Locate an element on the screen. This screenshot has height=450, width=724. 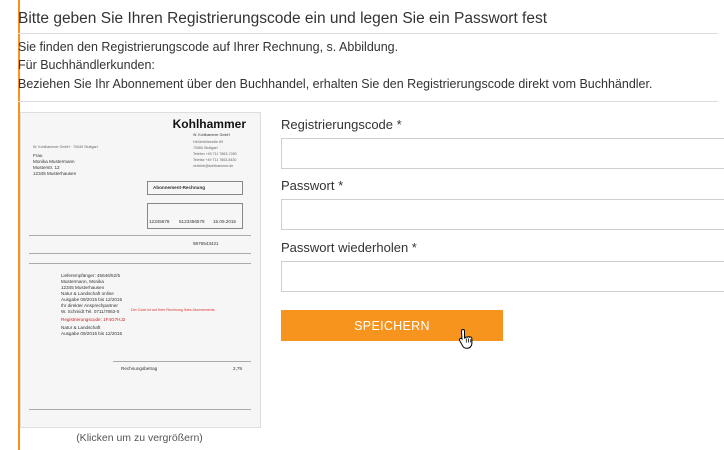
invoice-title: Abonnement-Rechnung is located at coordinates (179, 187).